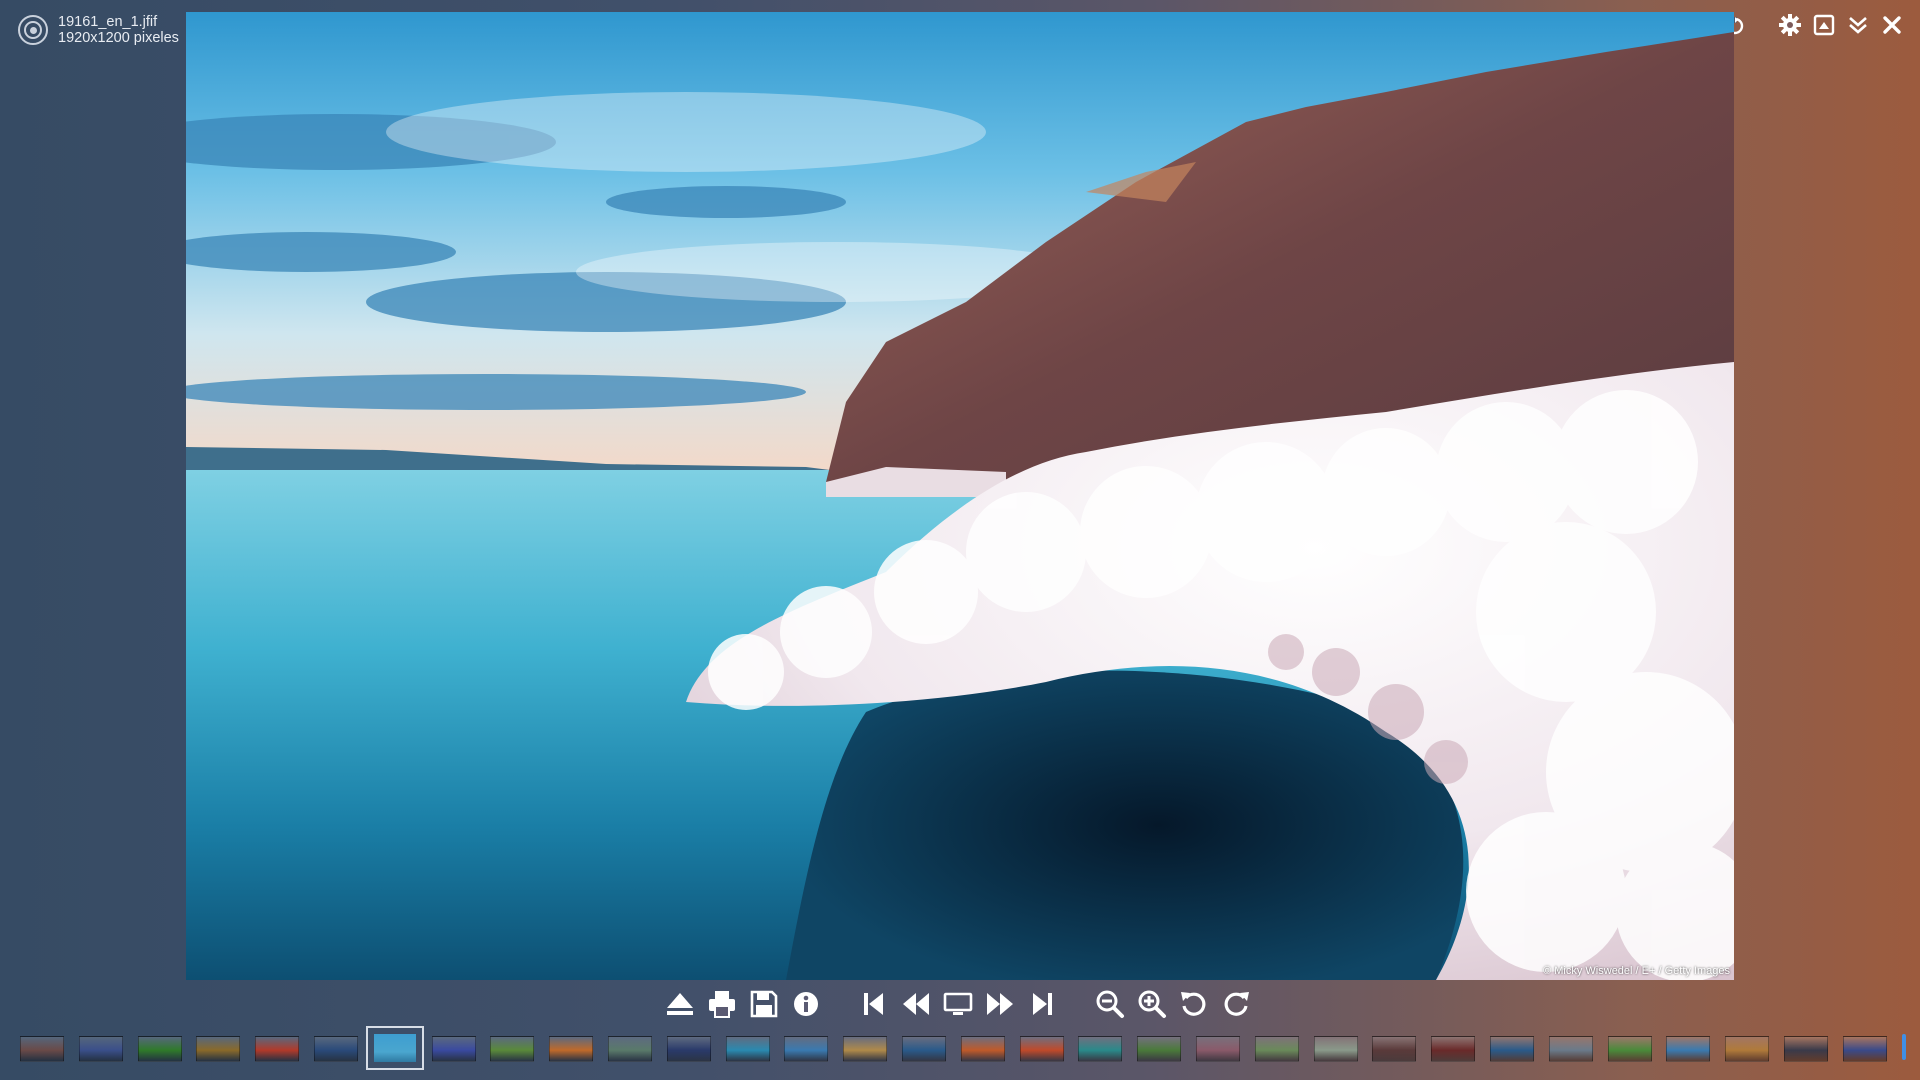  What do you see at coordinates (1000, 1004) in the screenshot?
I see `next-icon` at bounding box center [1000, 1004].